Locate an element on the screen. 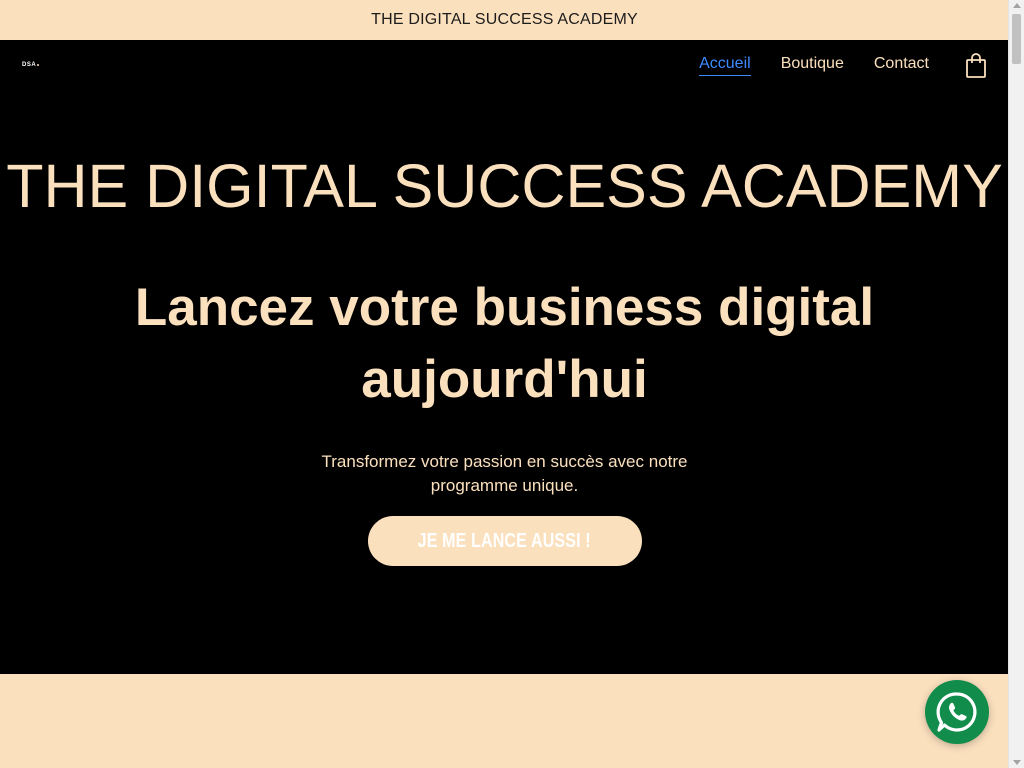  scrollbar is located at coordinates (1016, 384).